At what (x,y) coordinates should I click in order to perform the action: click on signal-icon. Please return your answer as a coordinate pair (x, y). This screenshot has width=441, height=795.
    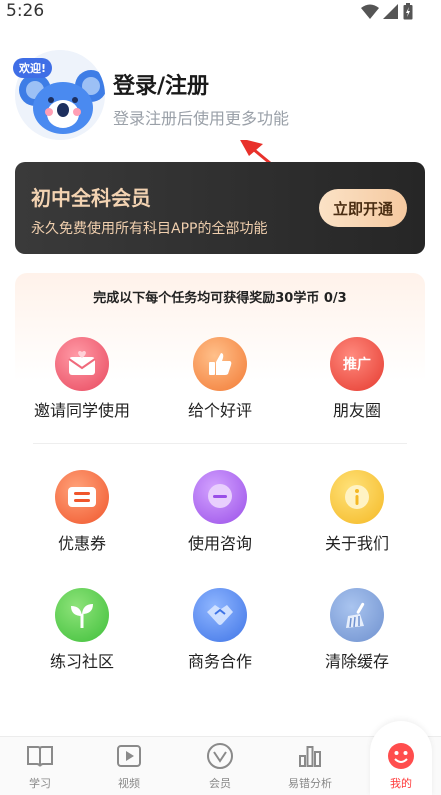
    Looking at the image, I should click on (391, 13).